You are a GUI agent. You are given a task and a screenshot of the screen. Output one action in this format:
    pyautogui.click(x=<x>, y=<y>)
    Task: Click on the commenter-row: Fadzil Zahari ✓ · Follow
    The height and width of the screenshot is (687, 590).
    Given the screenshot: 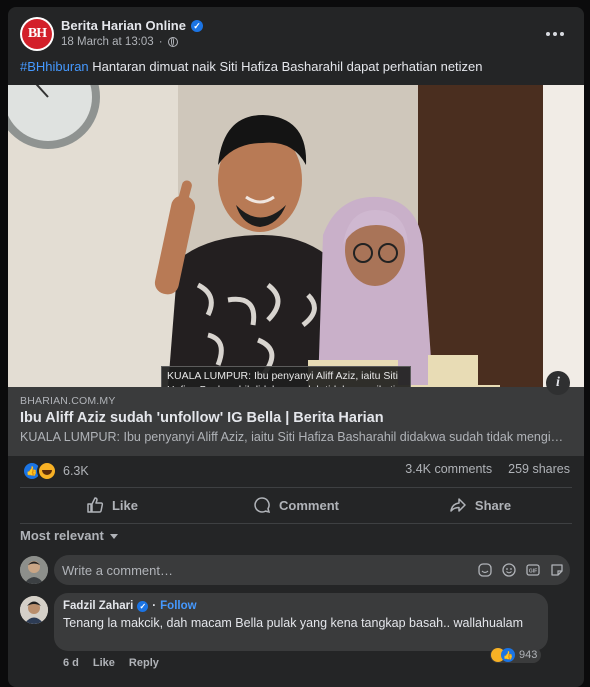 What is the action you would take?
    pyautogui.click(x=130, y=606)
    